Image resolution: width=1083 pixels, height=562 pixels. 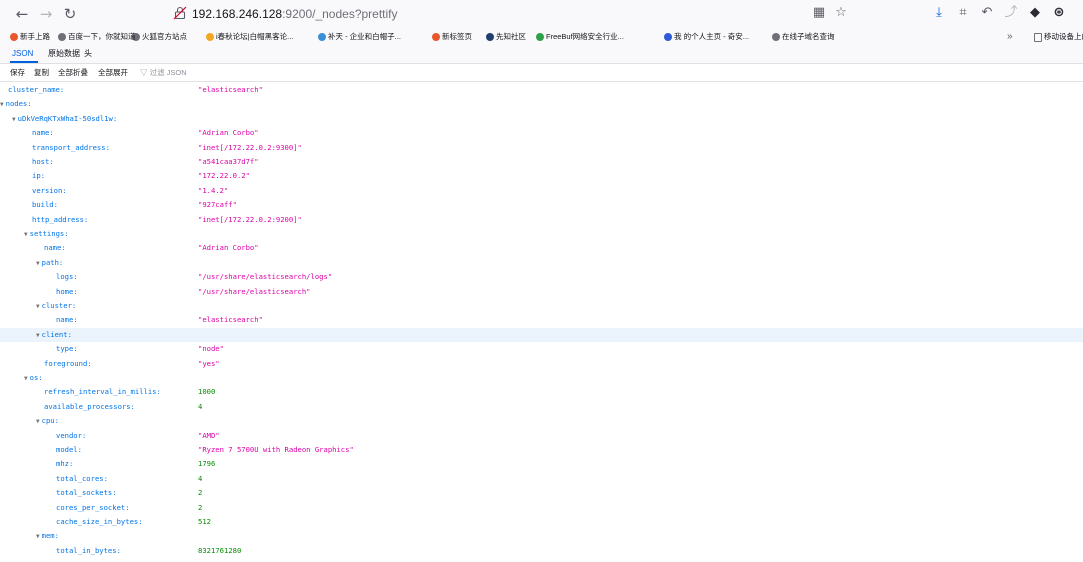 What do you see at coordinates (513, 14) in the screenshot?
I see `url-bar: 192.168.246.128:9200/_nodes?prettify` at bounding box center [513, 14].